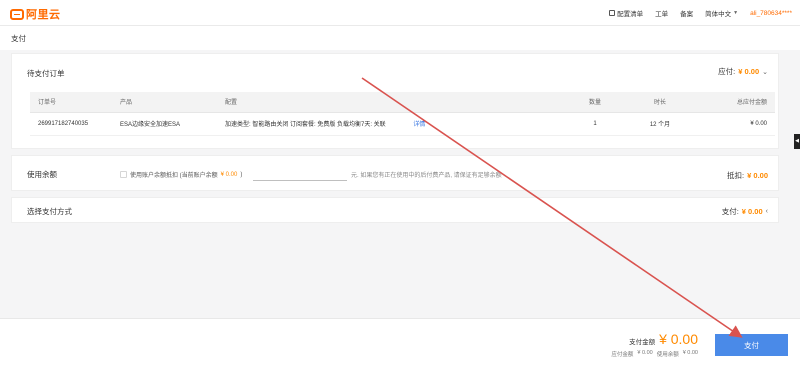 The height and width of the screenshot is (368, 800). I want to click on detail-link: 详情, so click(419, 125).